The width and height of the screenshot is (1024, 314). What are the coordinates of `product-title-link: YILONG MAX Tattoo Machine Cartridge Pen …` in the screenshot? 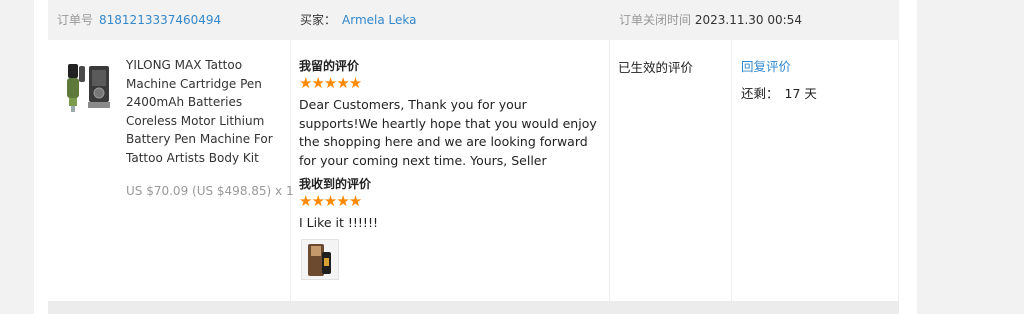 It's located at (206, 112).